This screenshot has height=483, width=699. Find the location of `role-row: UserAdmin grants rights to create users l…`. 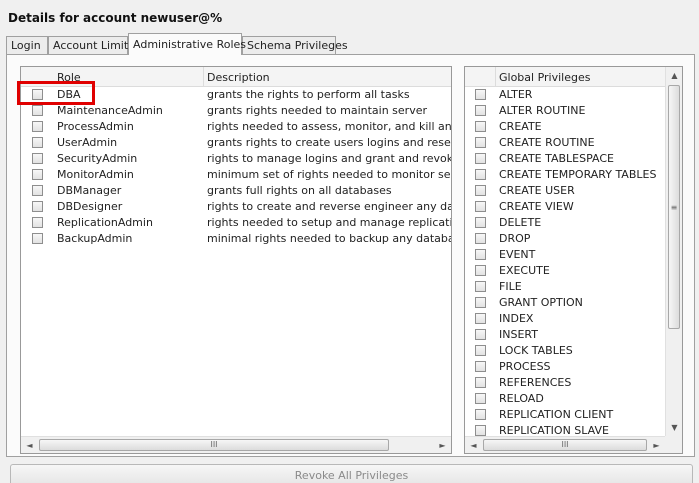

role-row: UserAdmin grants rights to create users l… is located at coordinates (236, 143).